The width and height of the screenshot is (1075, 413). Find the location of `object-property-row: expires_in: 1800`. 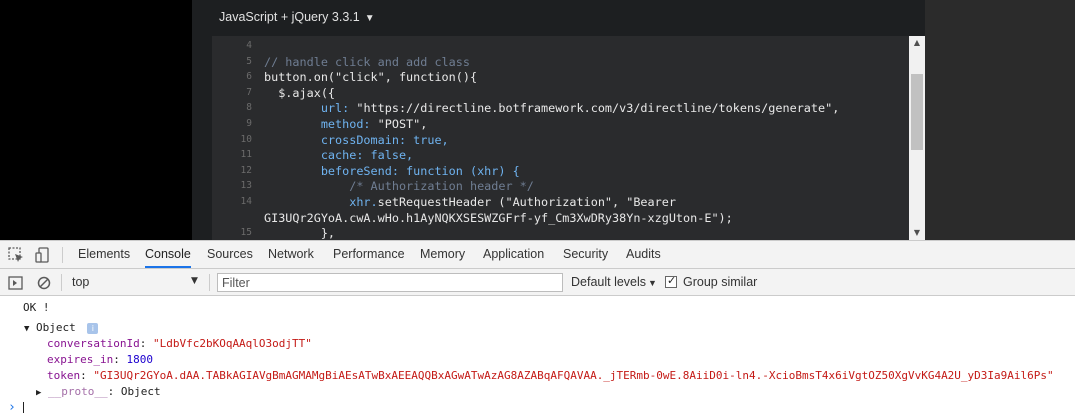

object-property-row: expires_in: 1800 is located at coordinates (100, 359).